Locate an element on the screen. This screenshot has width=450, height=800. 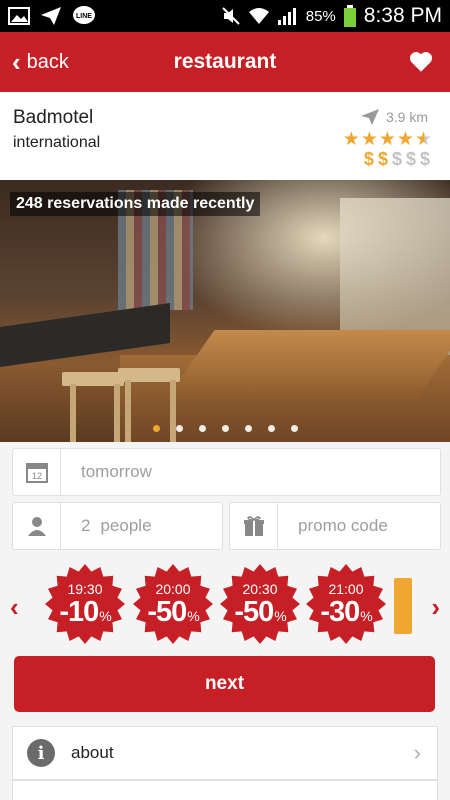
deal-discount-value: -10 is located at coordinates (79, 612).